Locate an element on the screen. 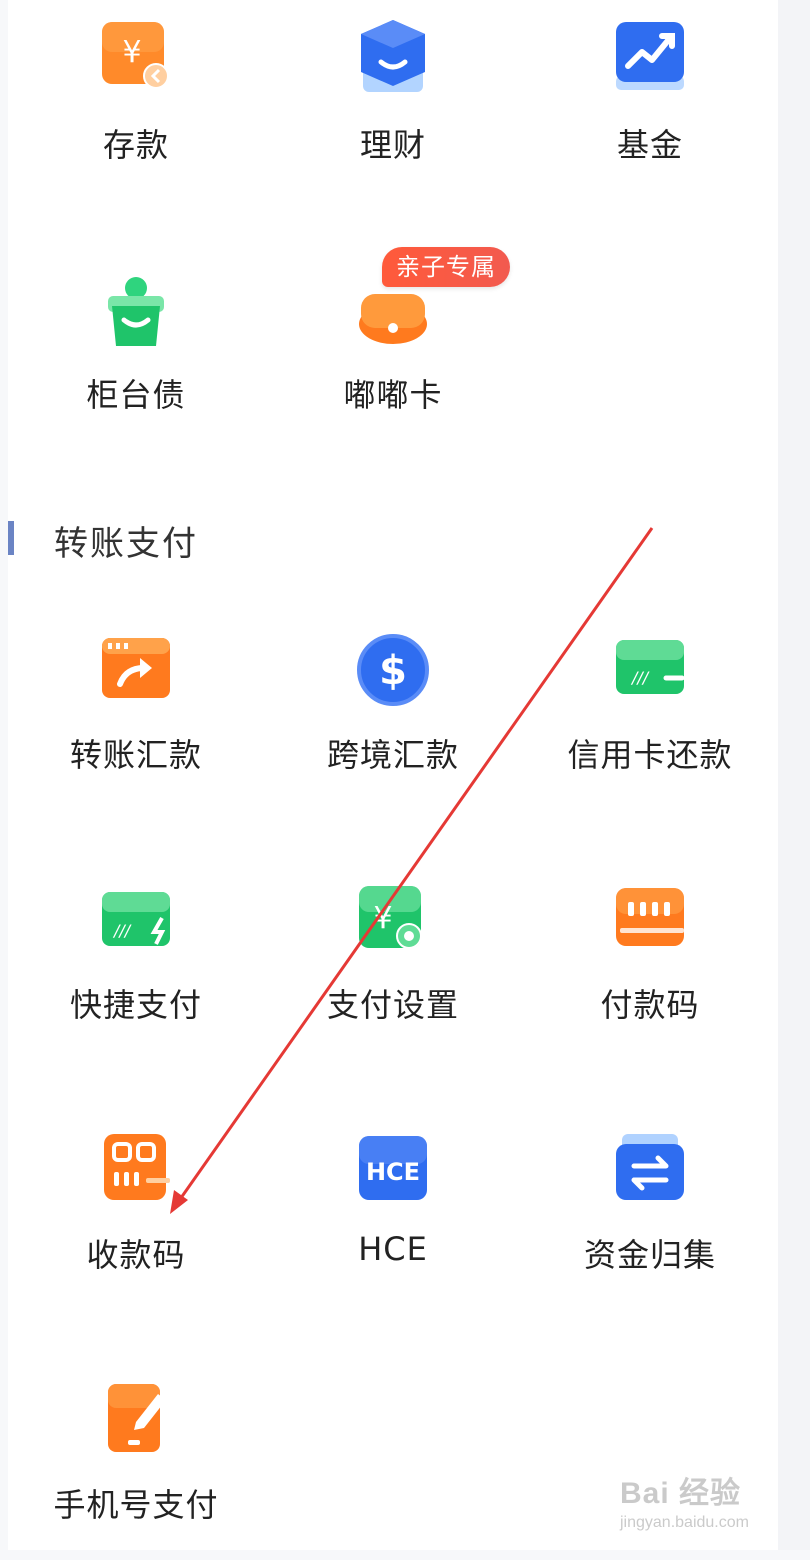 Image resolution: width=810 pixels, height=1560 pixels. credit-card-repay-icon: /// is located at coordinates (650, 668).